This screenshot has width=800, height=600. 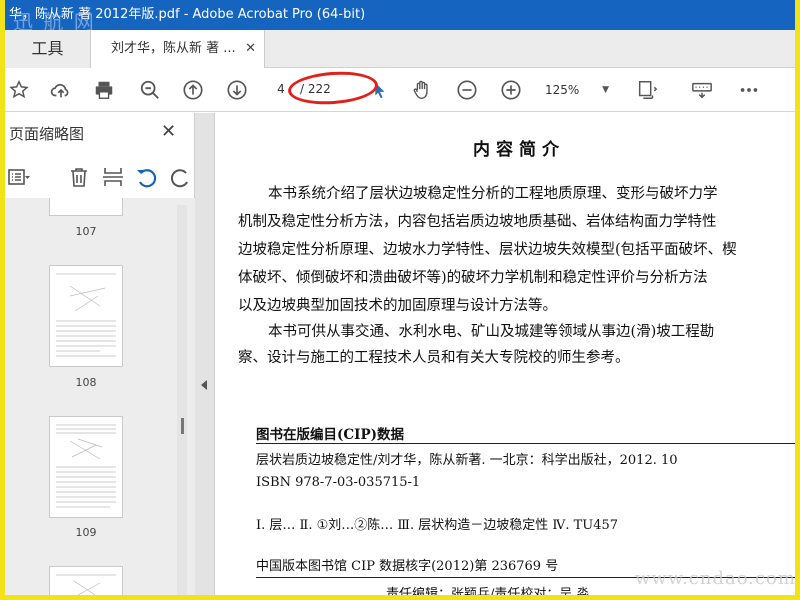 I want to click on options-menu-icon, so click(x=19, y=177).